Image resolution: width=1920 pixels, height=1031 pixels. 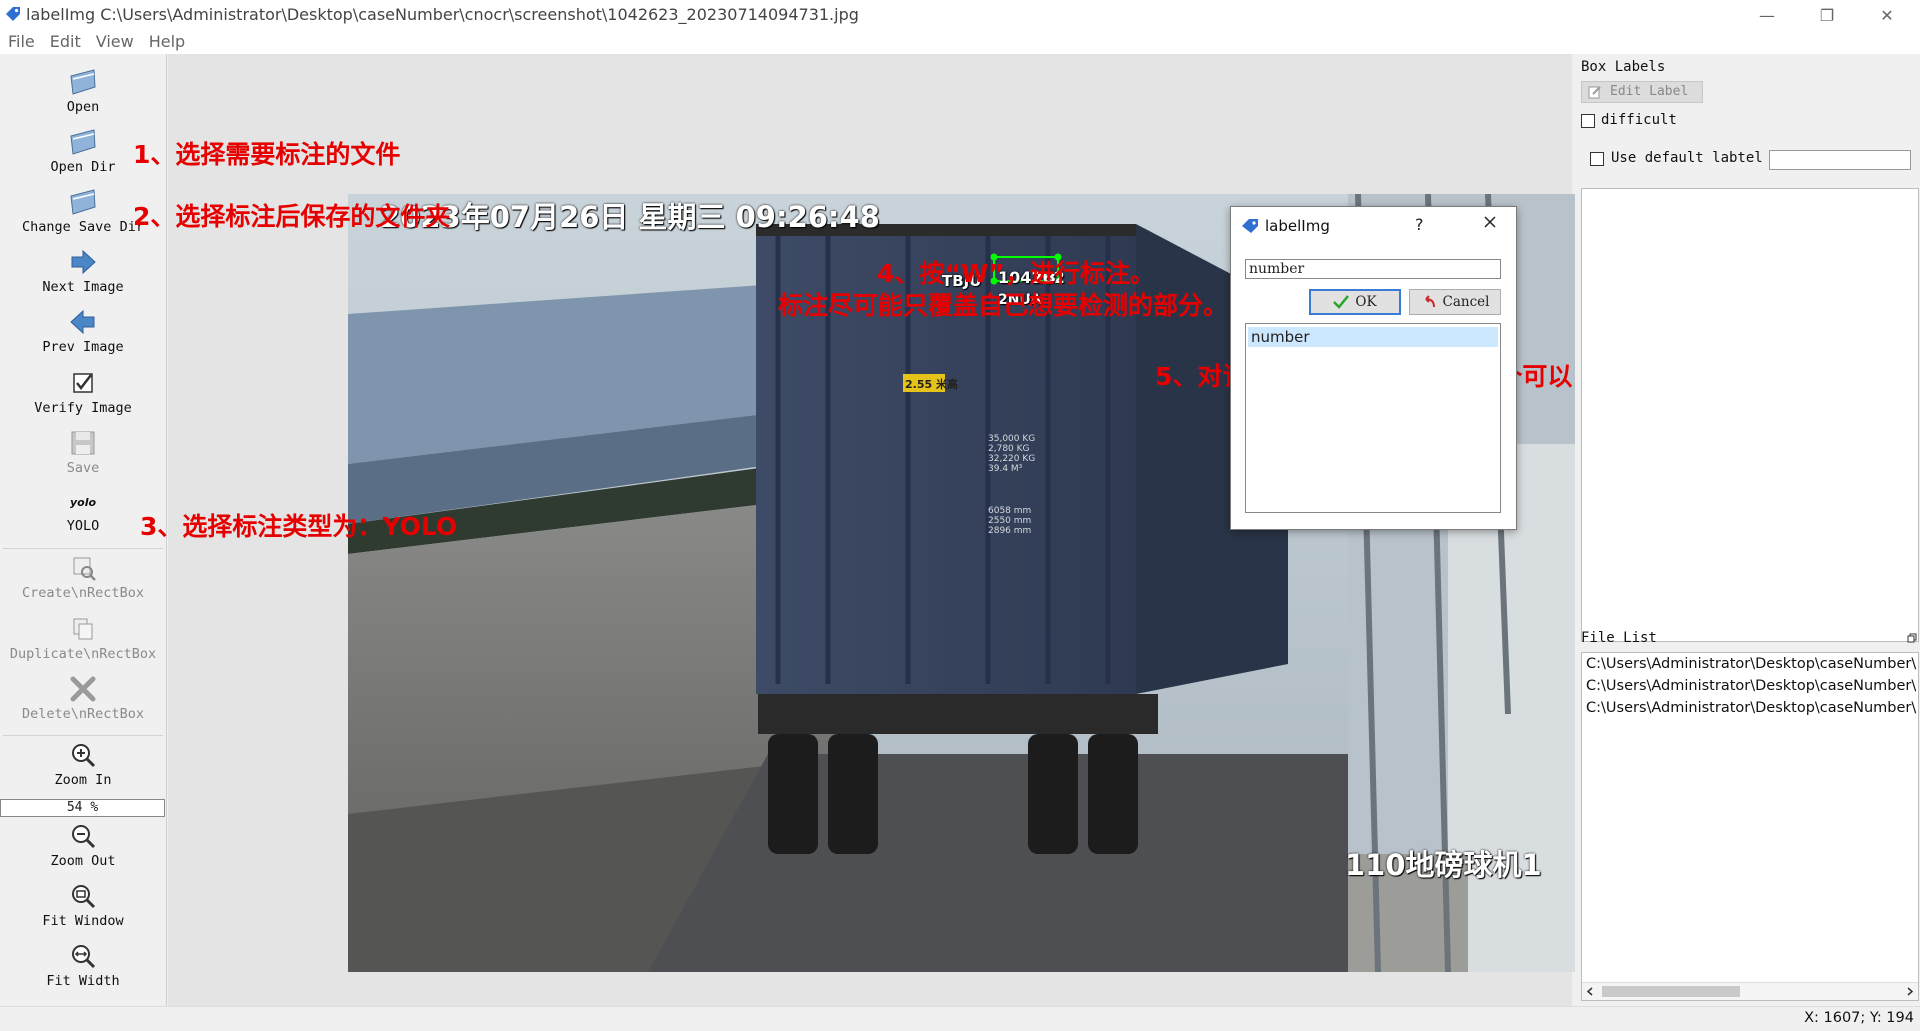 I want to click on zoom-out-label: Zoom Out, so click(x=83, y=861).